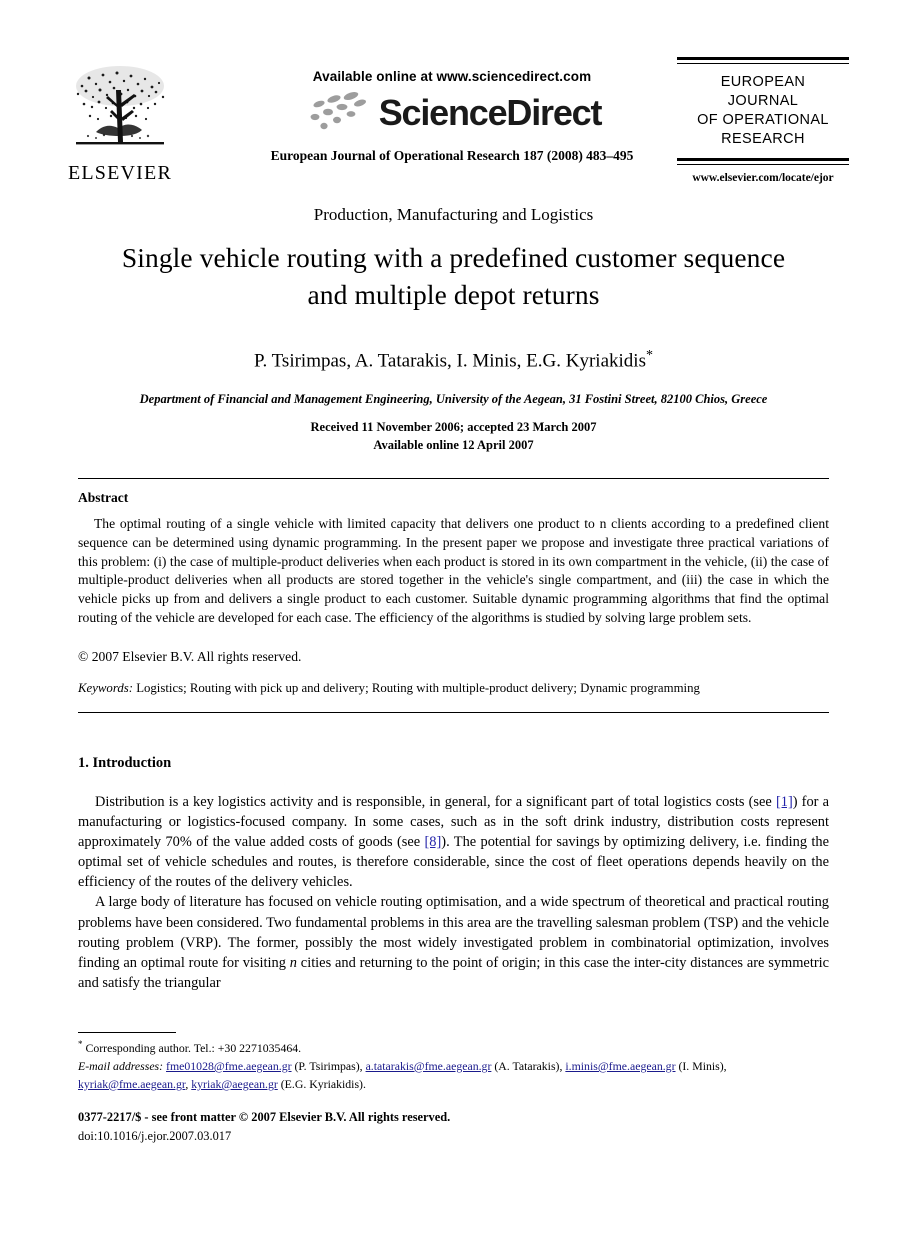 This screenshot has width=907, height=1238. Describe the element at coordinates (105, 688) in the screenshot. I see `keywords-label: Keywords:` at that location.